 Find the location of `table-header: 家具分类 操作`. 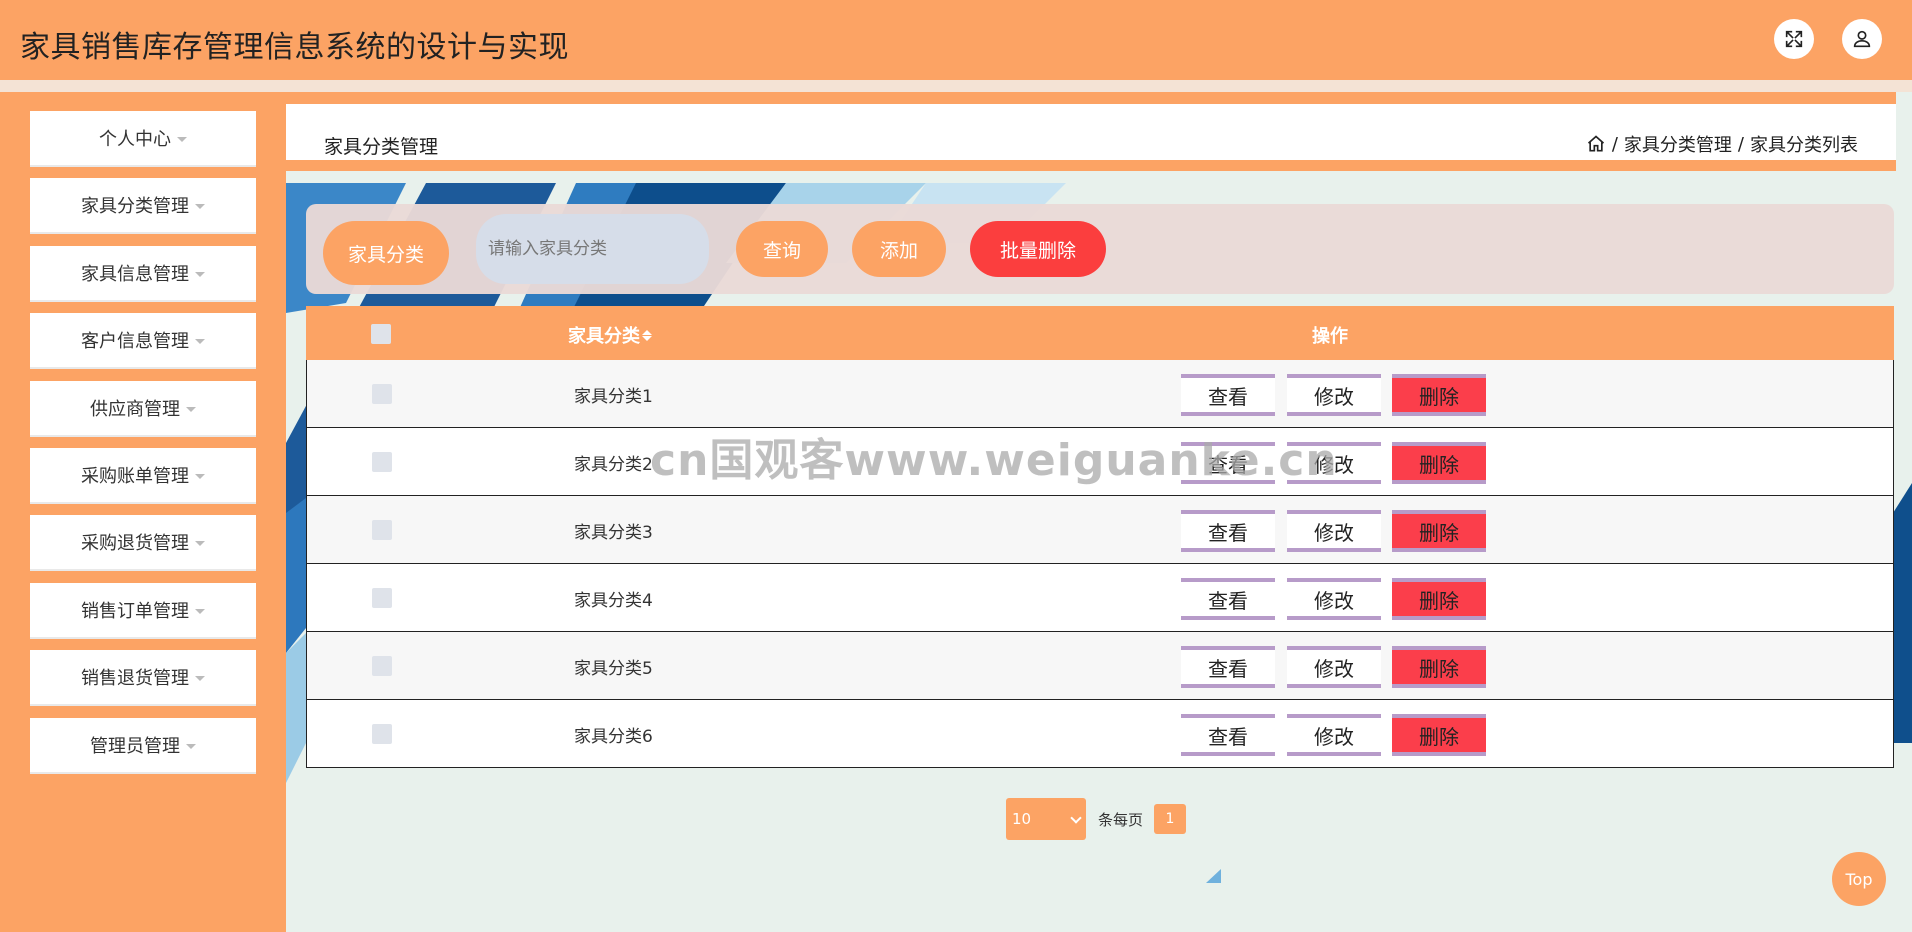

table-header: 家具分类 操作 is located at coordinates (1100, 333).